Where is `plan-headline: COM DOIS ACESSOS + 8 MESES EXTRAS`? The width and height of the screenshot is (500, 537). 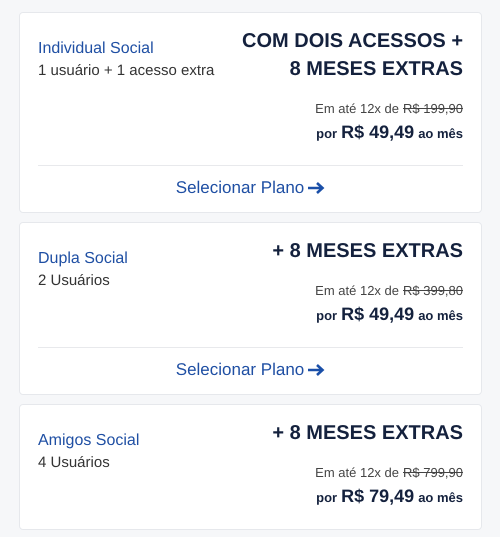
plan-headline: COM DOIS ACESSOS + 8 MESES EXTRAS is located at coordinates (352, 55).